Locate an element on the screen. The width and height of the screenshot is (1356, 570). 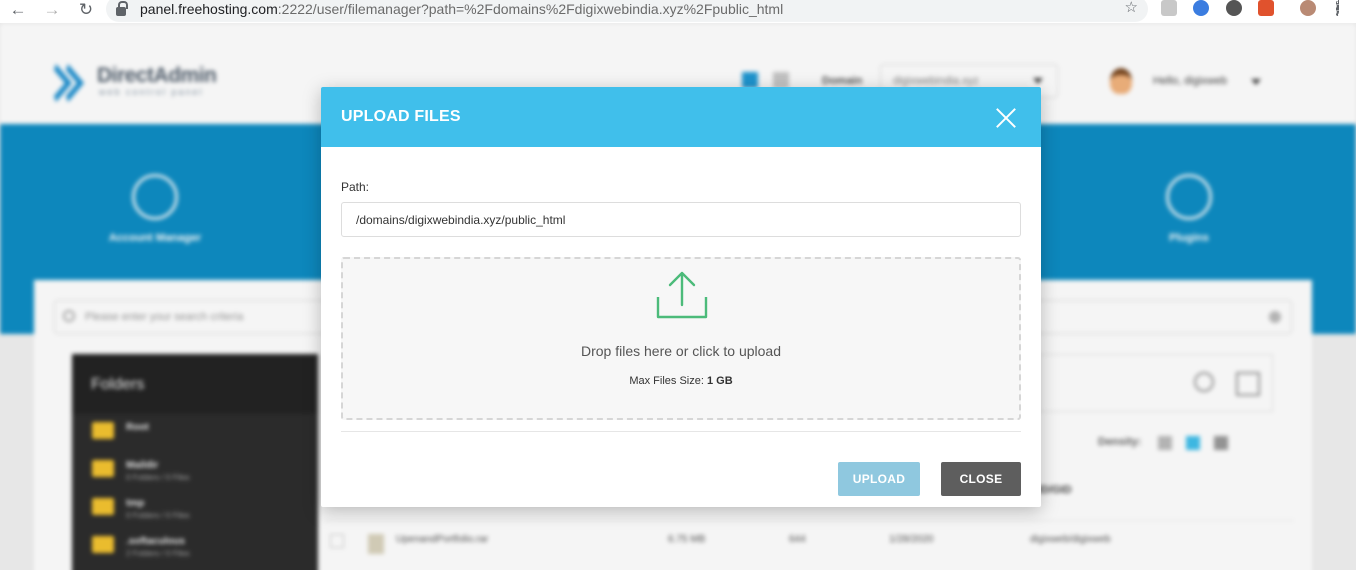
max-size-value: 1 GB is located at coordinates (719, 381).